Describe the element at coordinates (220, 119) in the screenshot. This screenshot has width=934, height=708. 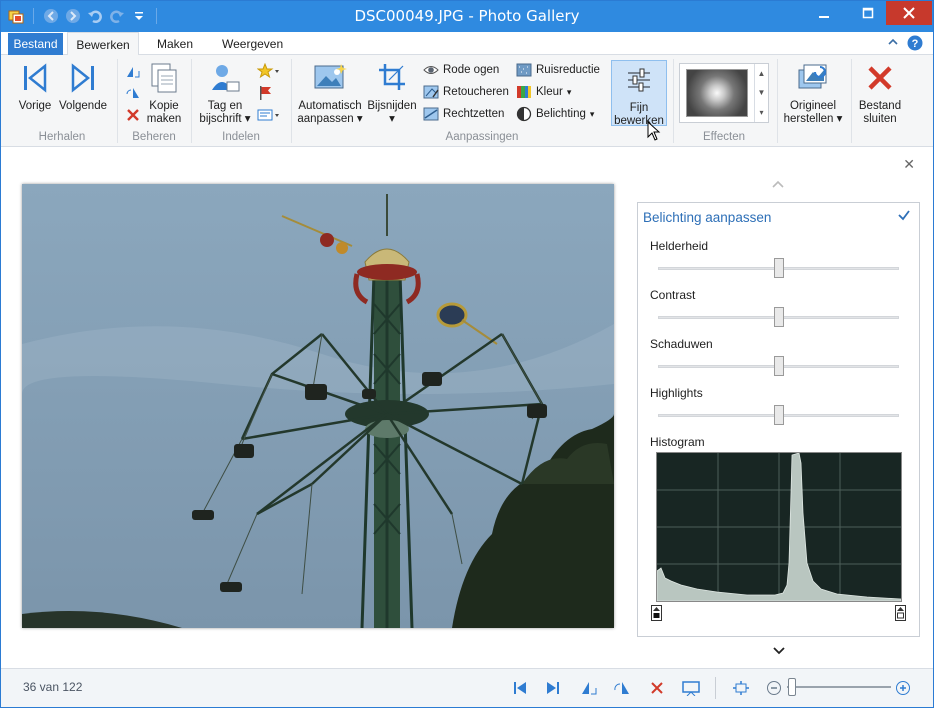
I see `tag-label-2: bijschrift` at that location.